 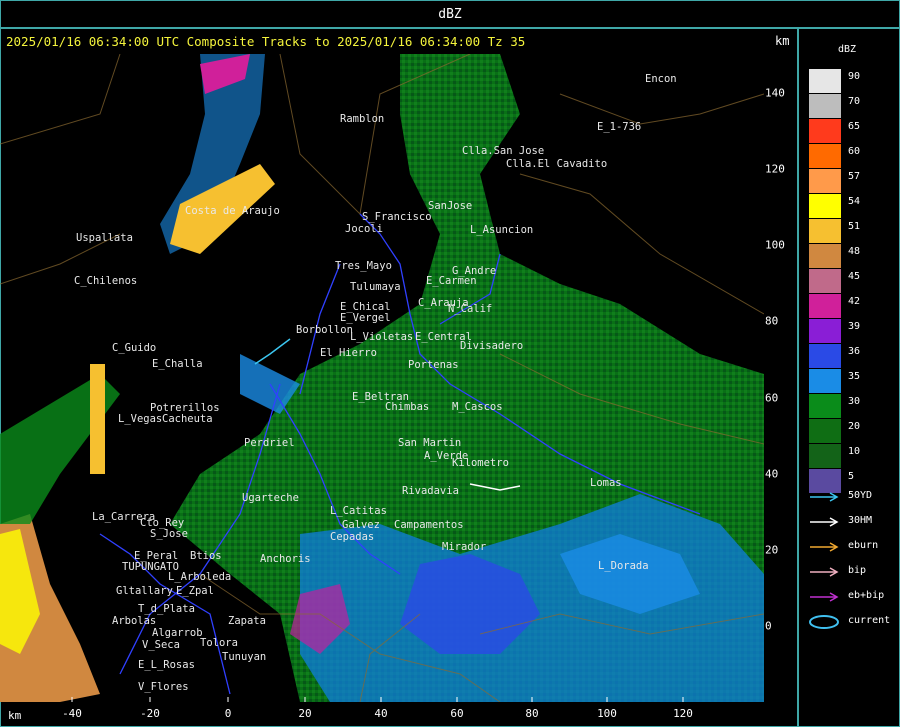 I want to click on track-legend-label: bip, so click(x=857, y=570).